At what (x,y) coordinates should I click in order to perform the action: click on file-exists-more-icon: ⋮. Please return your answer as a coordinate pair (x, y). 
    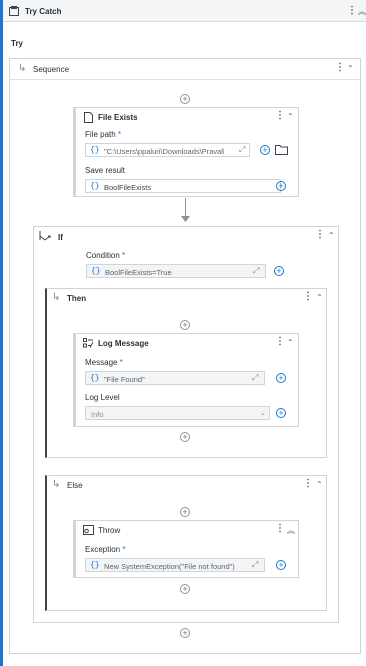
    Looking at the image, I should click on (280, 115).